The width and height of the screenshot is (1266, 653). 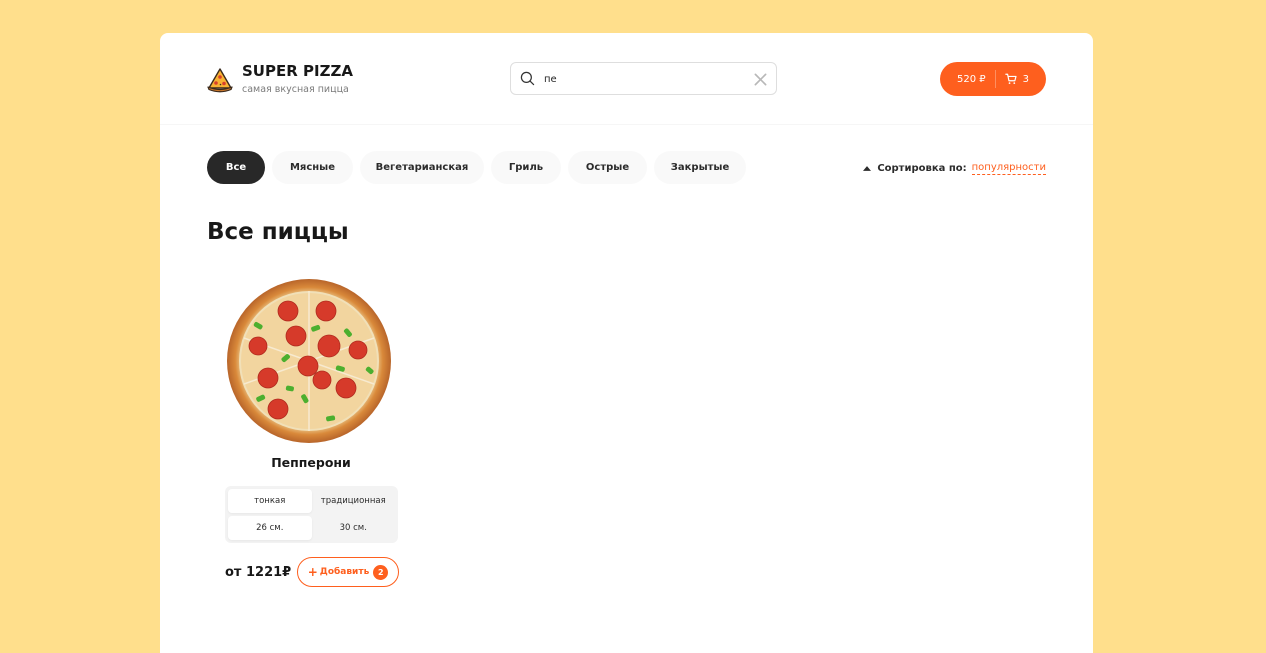 What do you see at coordinates (258, 572) in the screenshot?
I see `pizza-price: от 1221₽` at bounding box center [258, 572].